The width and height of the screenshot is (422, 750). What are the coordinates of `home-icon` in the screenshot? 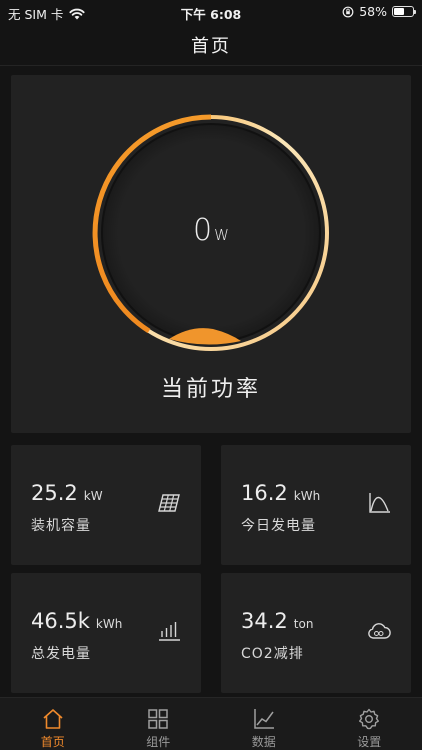 It's located at (53, 719).